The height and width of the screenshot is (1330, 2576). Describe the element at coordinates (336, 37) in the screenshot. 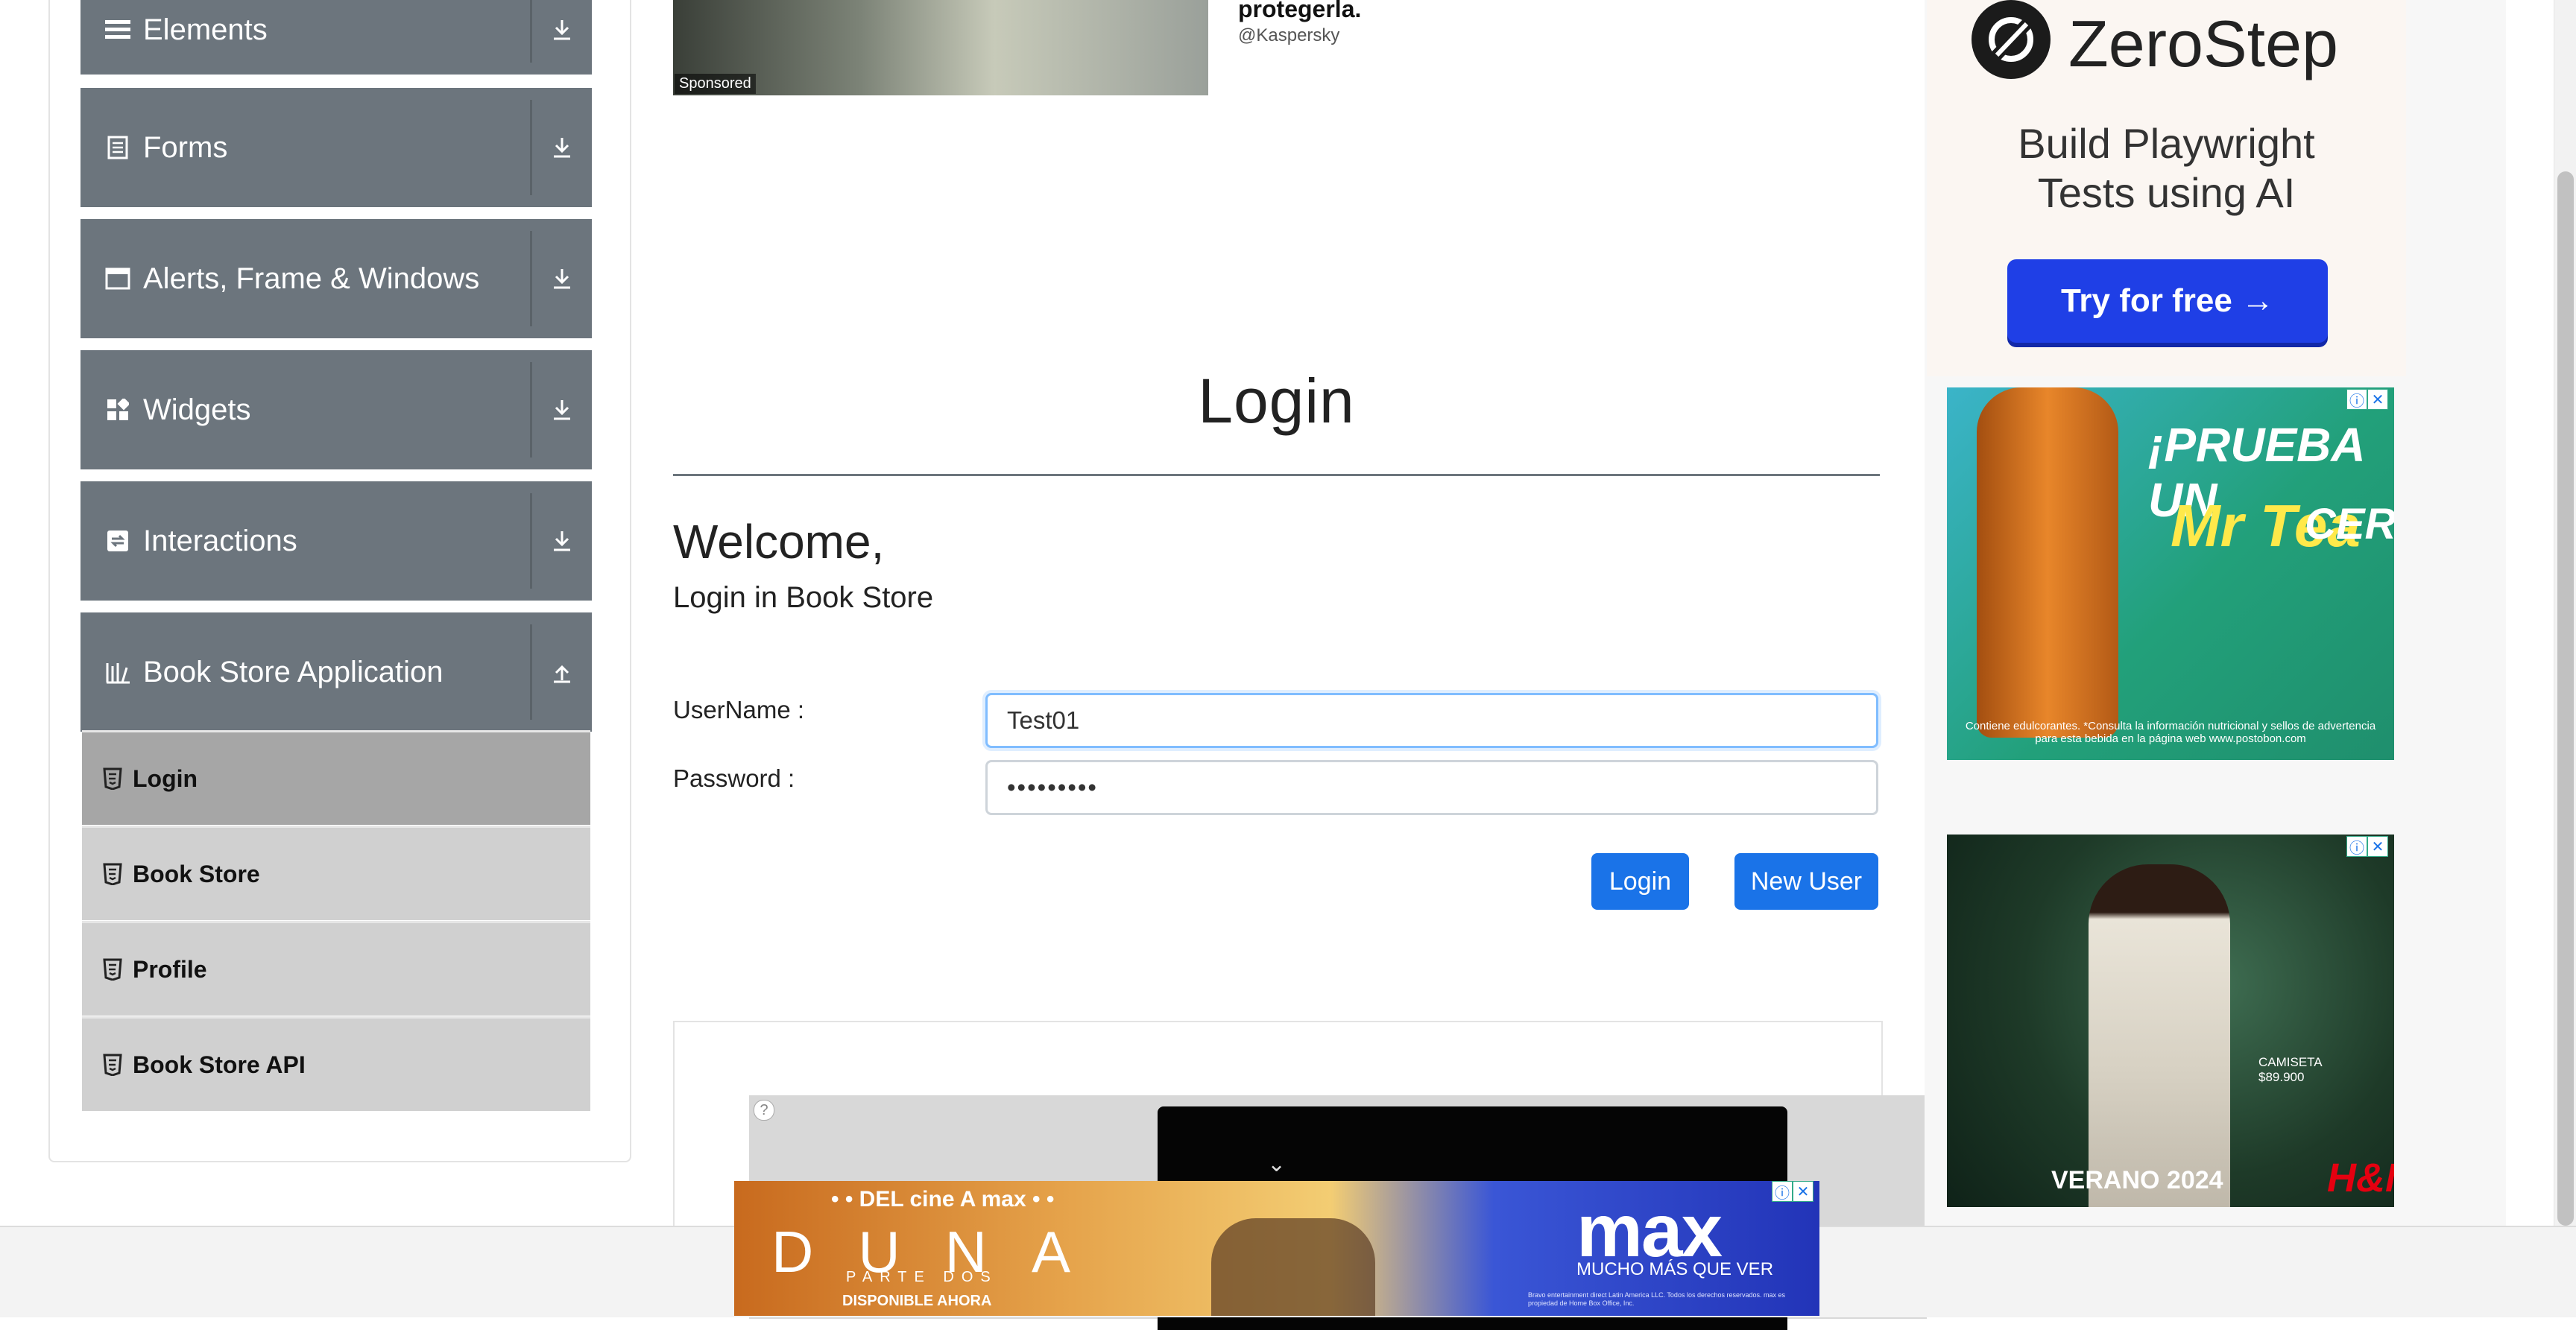

I see `sidebar-group-elements: Elements` at that location.